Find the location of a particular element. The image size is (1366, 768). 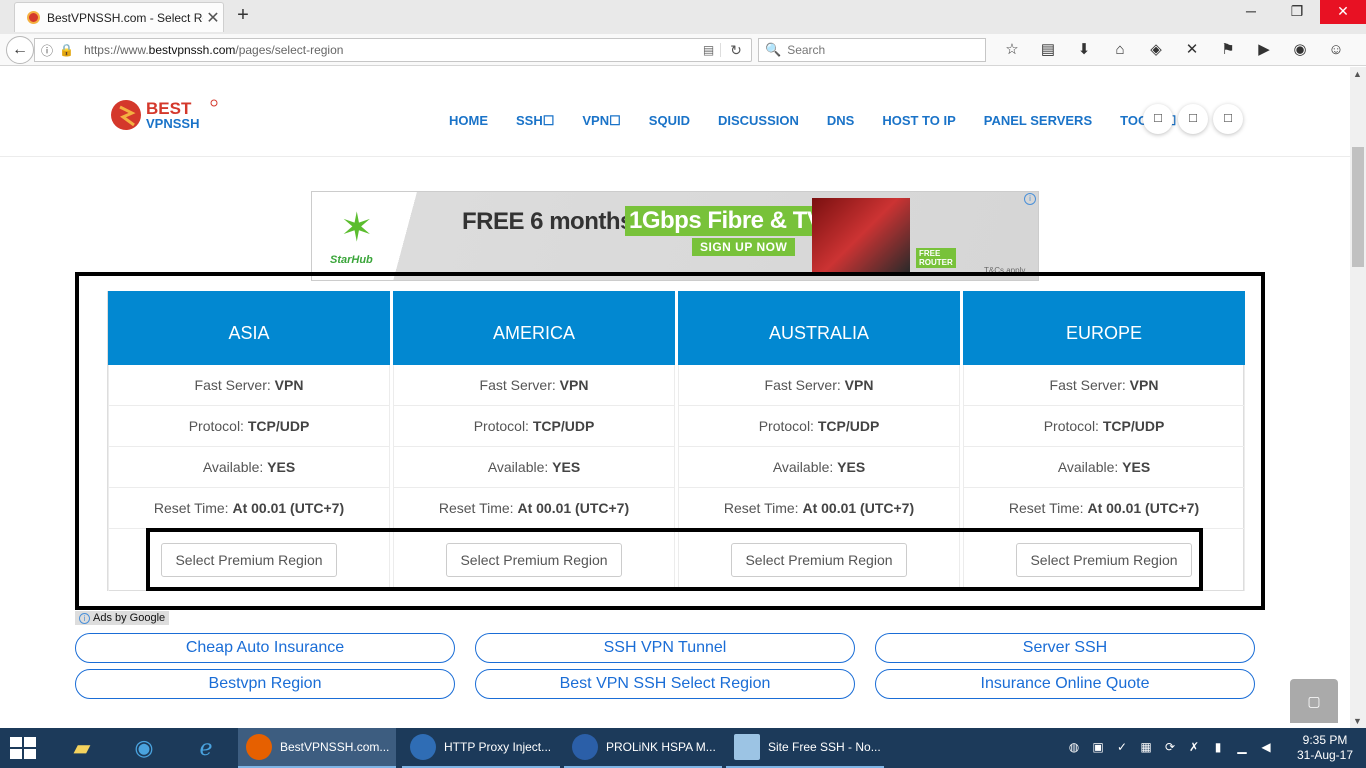

header-circle-button-3: ☐ is located at coordinates (1228, 119).